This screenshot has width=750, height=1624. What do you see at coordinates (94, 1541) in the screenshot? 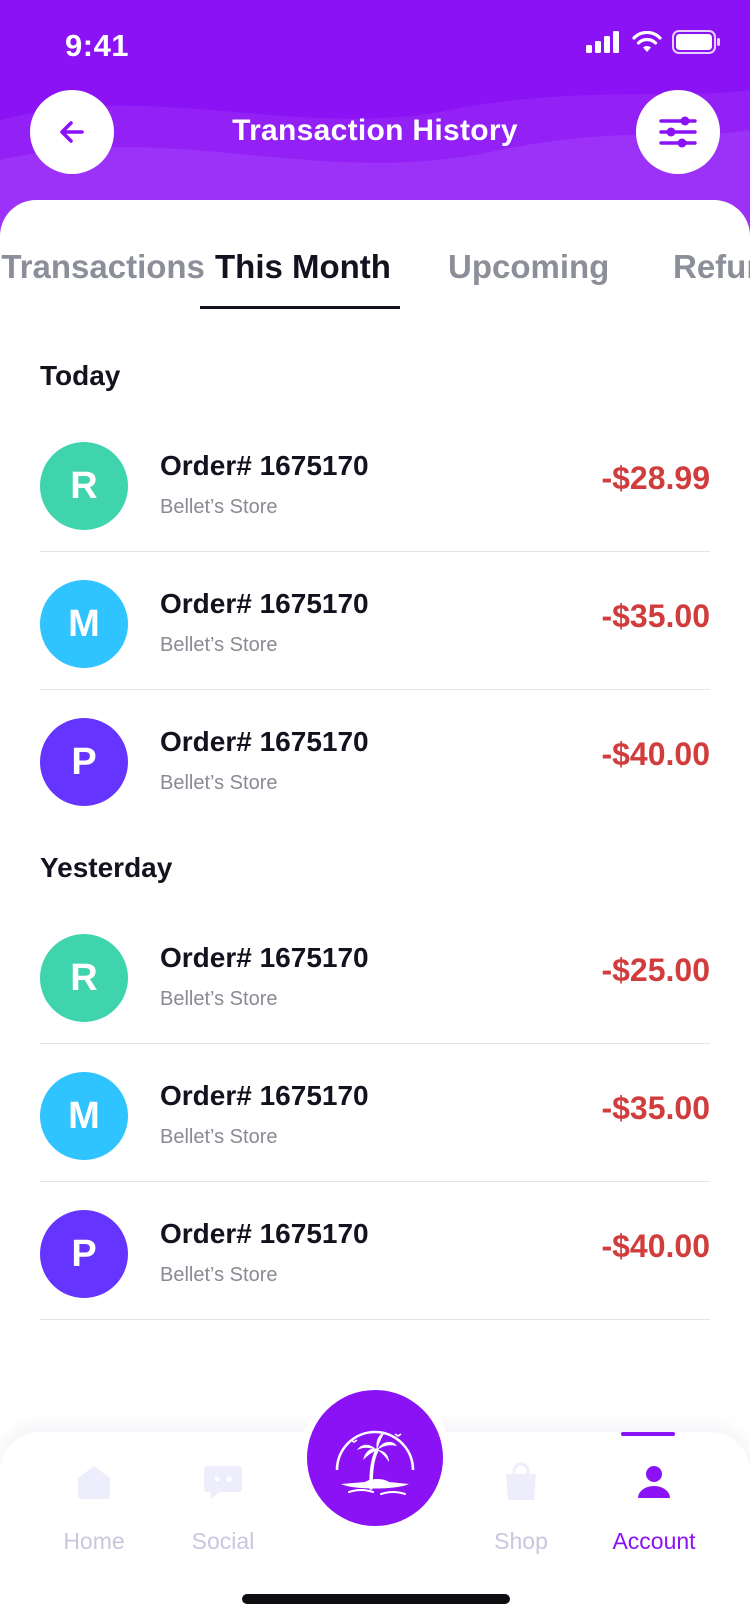
I see `nav-label: Home` at bounding box center [94, 1541].